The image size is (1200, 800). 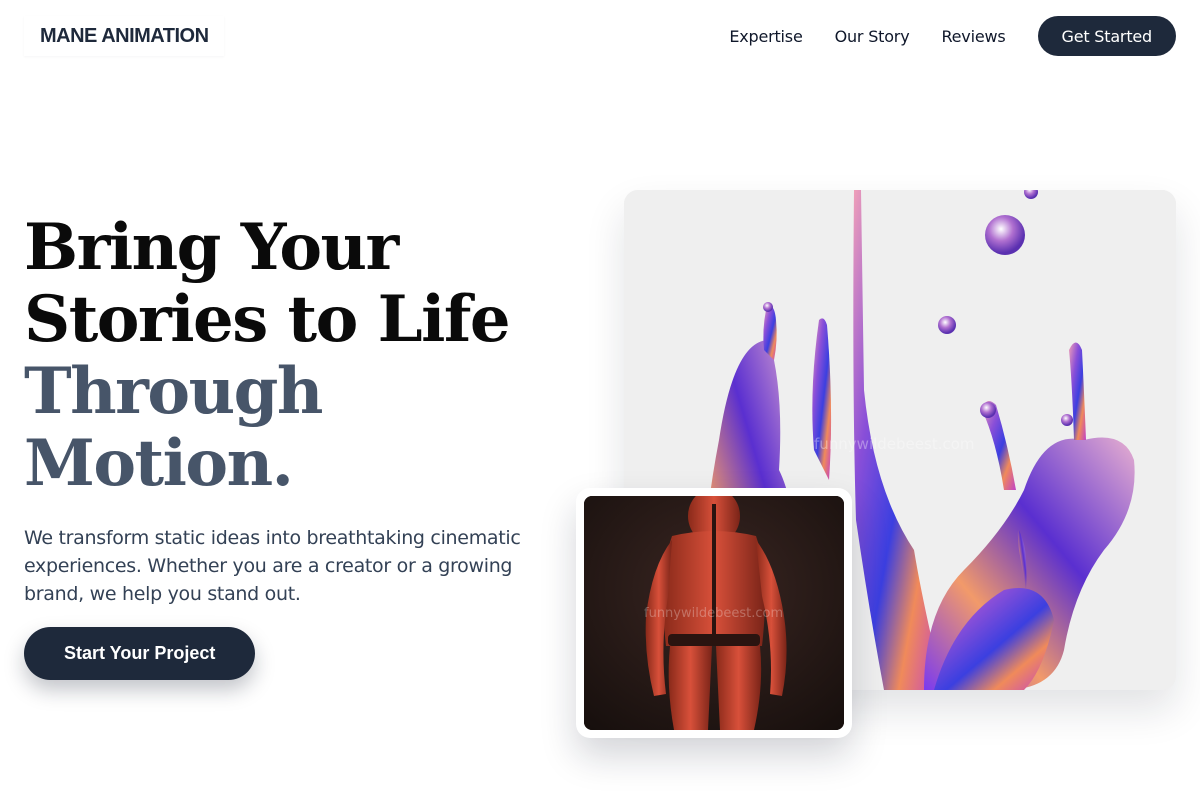 What do you see at coordinates (159, 463) in the screenshot?
I see `headline-line-4: Motion.` at bounding box center [159, 463].